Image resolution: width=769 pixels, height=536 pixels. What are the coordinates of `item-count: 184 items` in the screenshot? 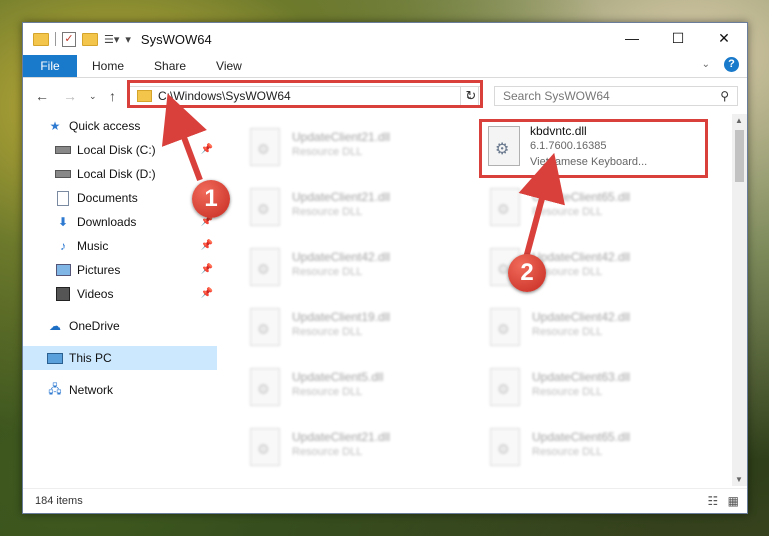 It's located at (59, 501).